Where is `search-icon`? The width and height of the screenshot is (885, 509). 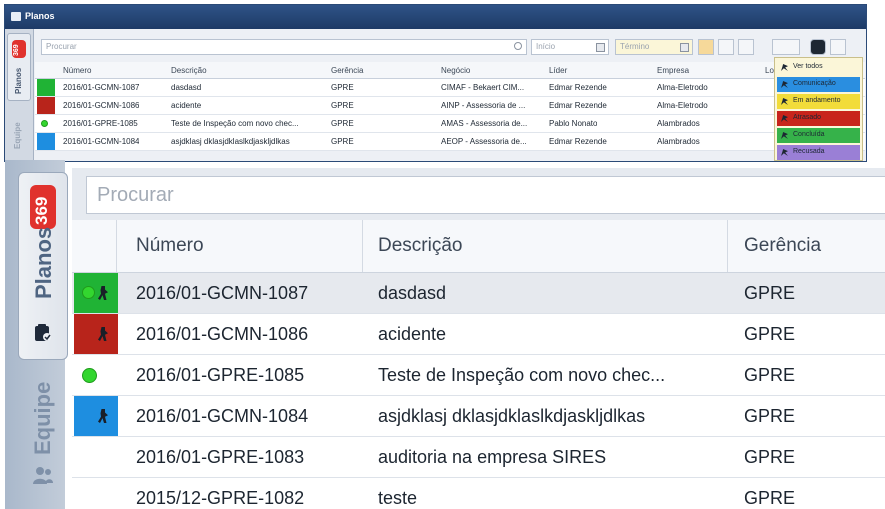
search-icon is located at coordinates (518, 46).